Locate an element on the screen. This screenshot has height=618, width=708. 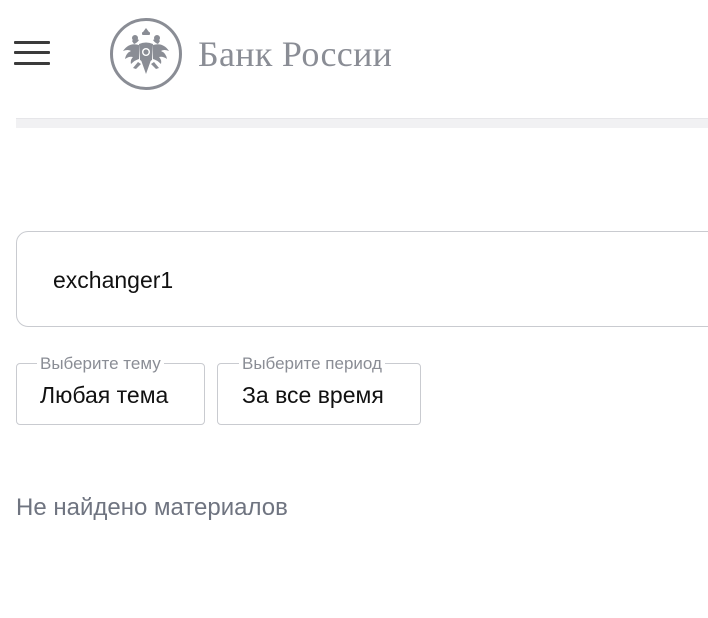
search-input is located at coordinates (363, 280).